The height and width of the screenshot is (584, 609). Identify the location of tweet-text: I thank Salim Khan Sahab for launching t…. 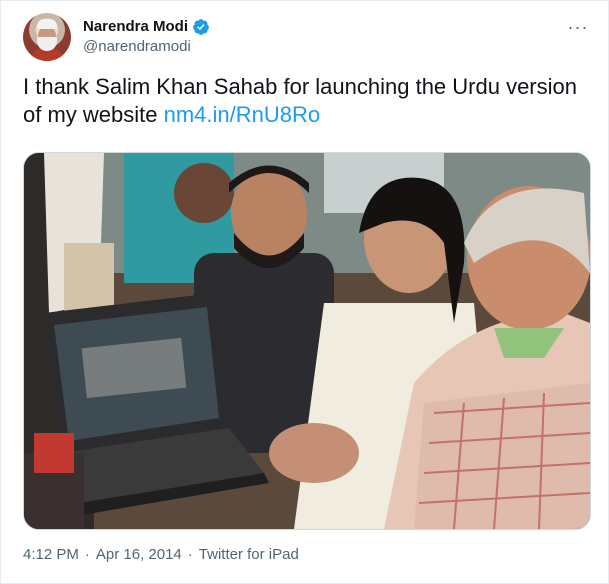
(308, 101).